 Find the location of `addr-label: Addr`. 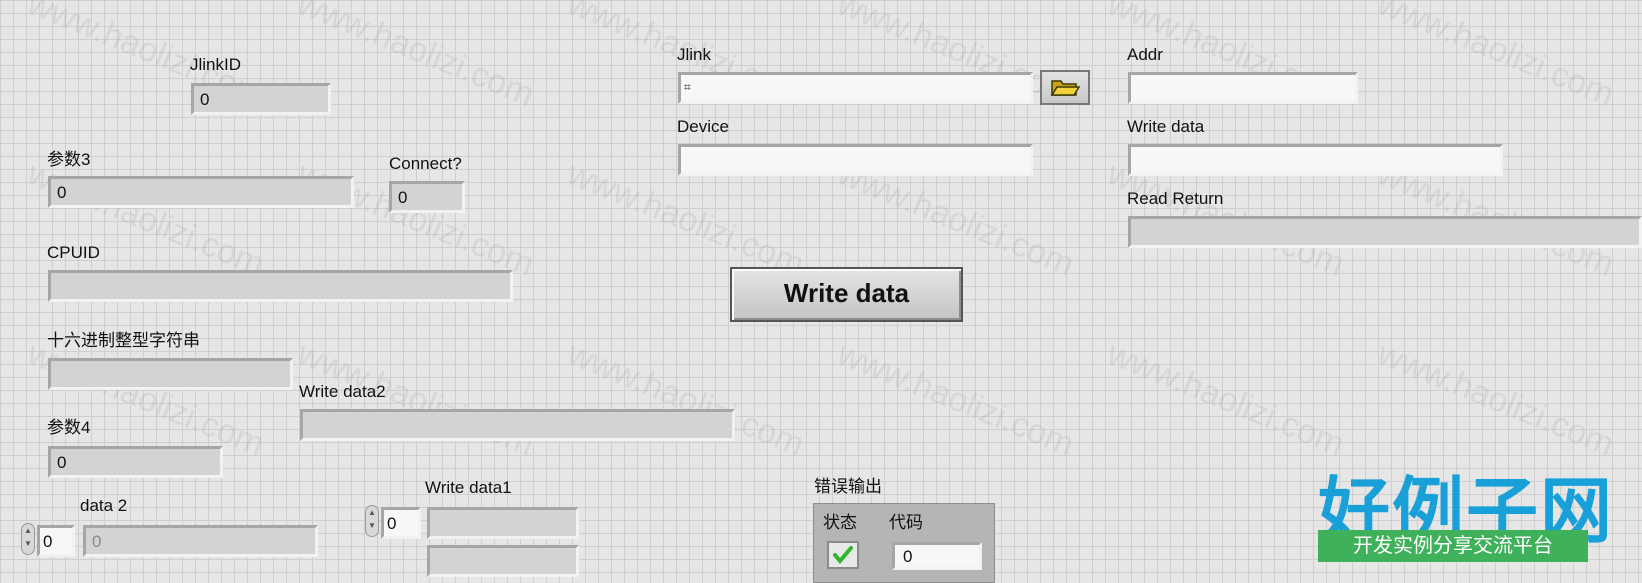

addr-label: Addr is located at coordinates (1145, 54).